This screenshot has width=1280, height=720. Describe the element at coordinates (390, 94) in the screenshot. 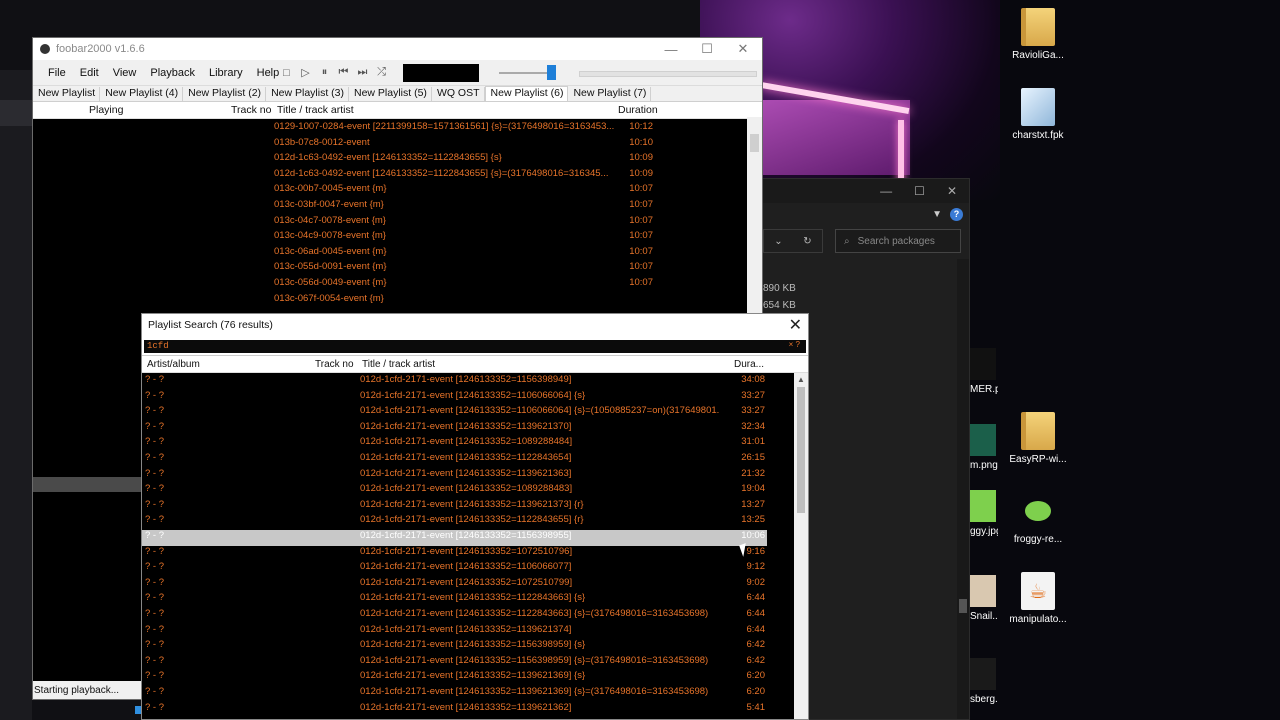

I see `playlist-tab: New Playlist (5)` at that location.